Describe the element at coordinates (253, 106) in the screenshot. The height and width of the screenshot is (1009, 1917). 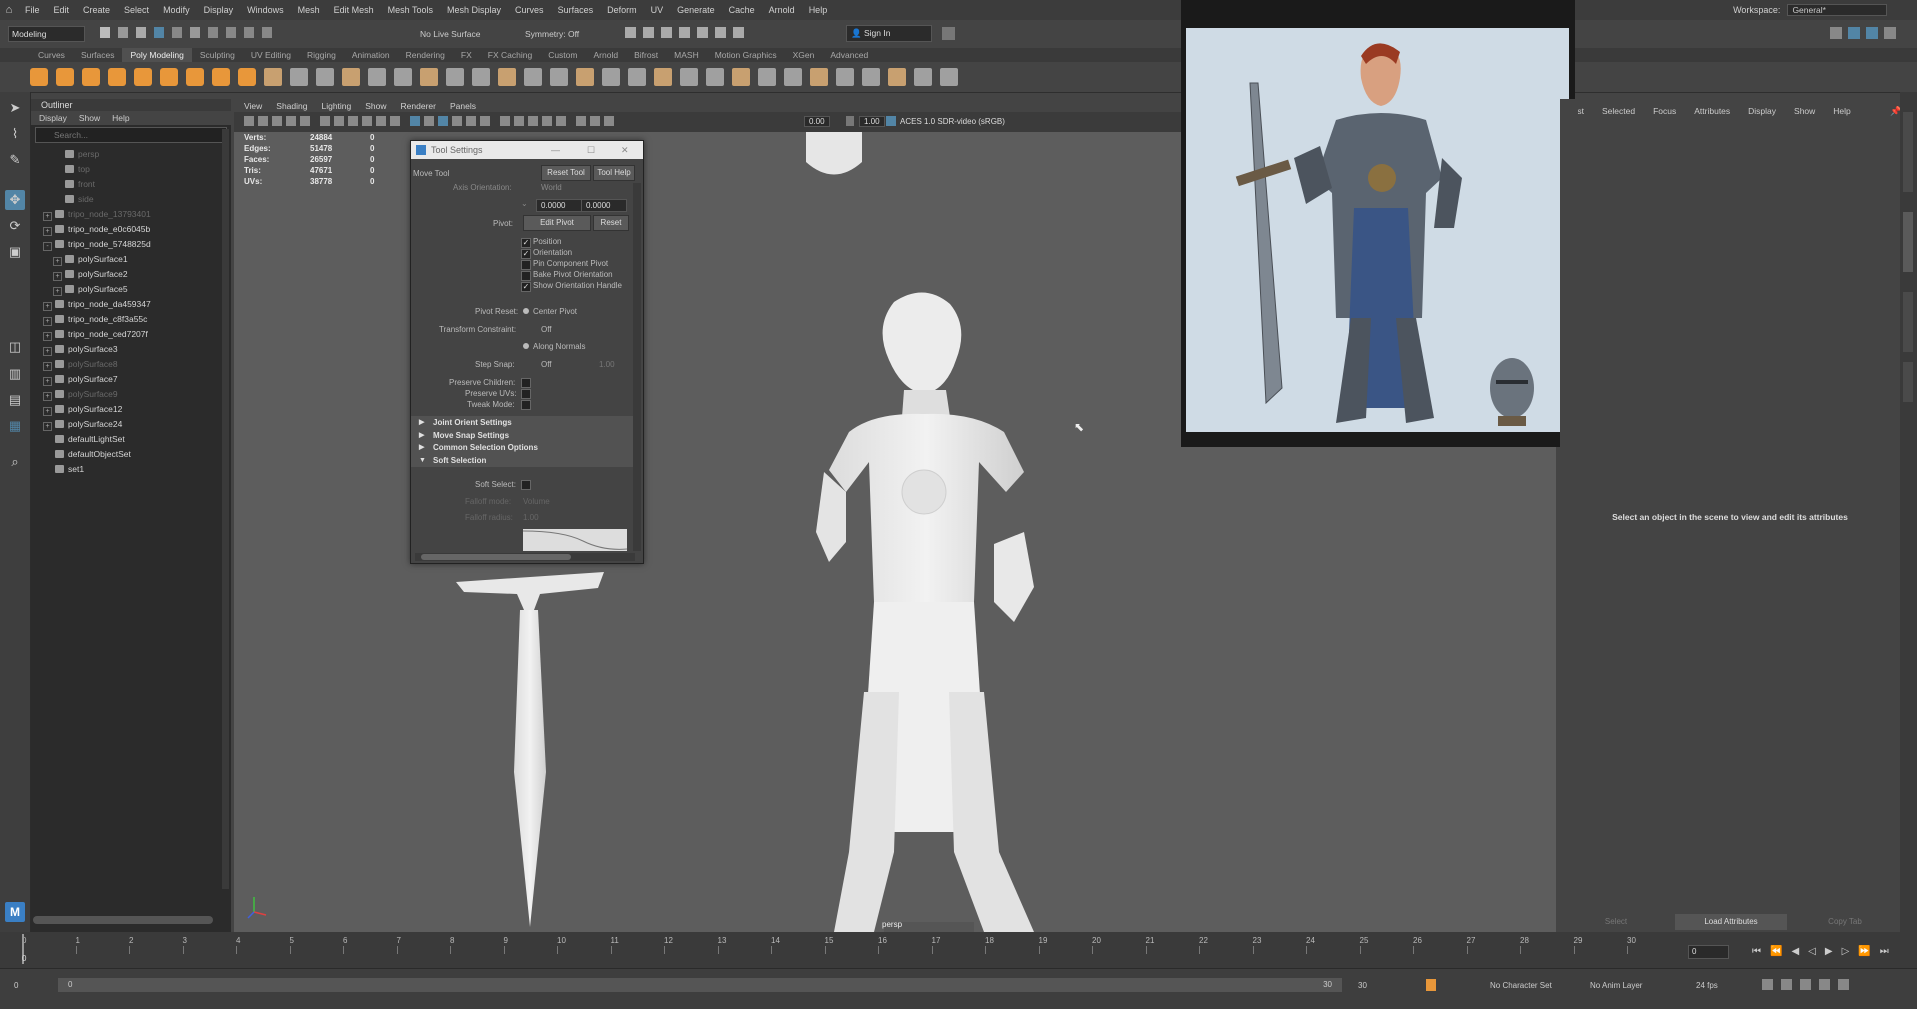
I see `viewport-menu-view: View` at that location.